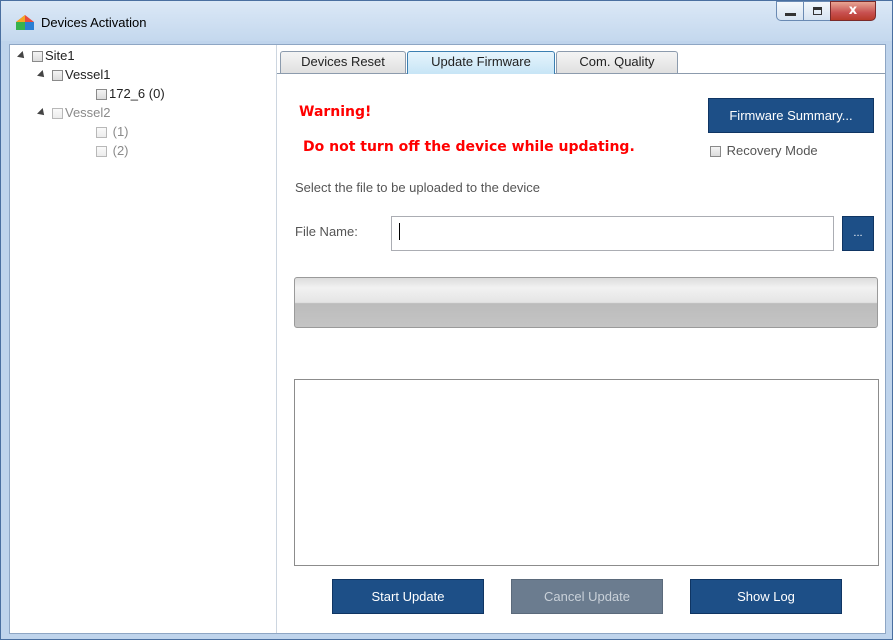 This screenshot has width=893, height=640. What do you see at coordinates (60, 55) in the screenshot?
I see `tree-label-site1: Site1` at bounding box center [60, 55].